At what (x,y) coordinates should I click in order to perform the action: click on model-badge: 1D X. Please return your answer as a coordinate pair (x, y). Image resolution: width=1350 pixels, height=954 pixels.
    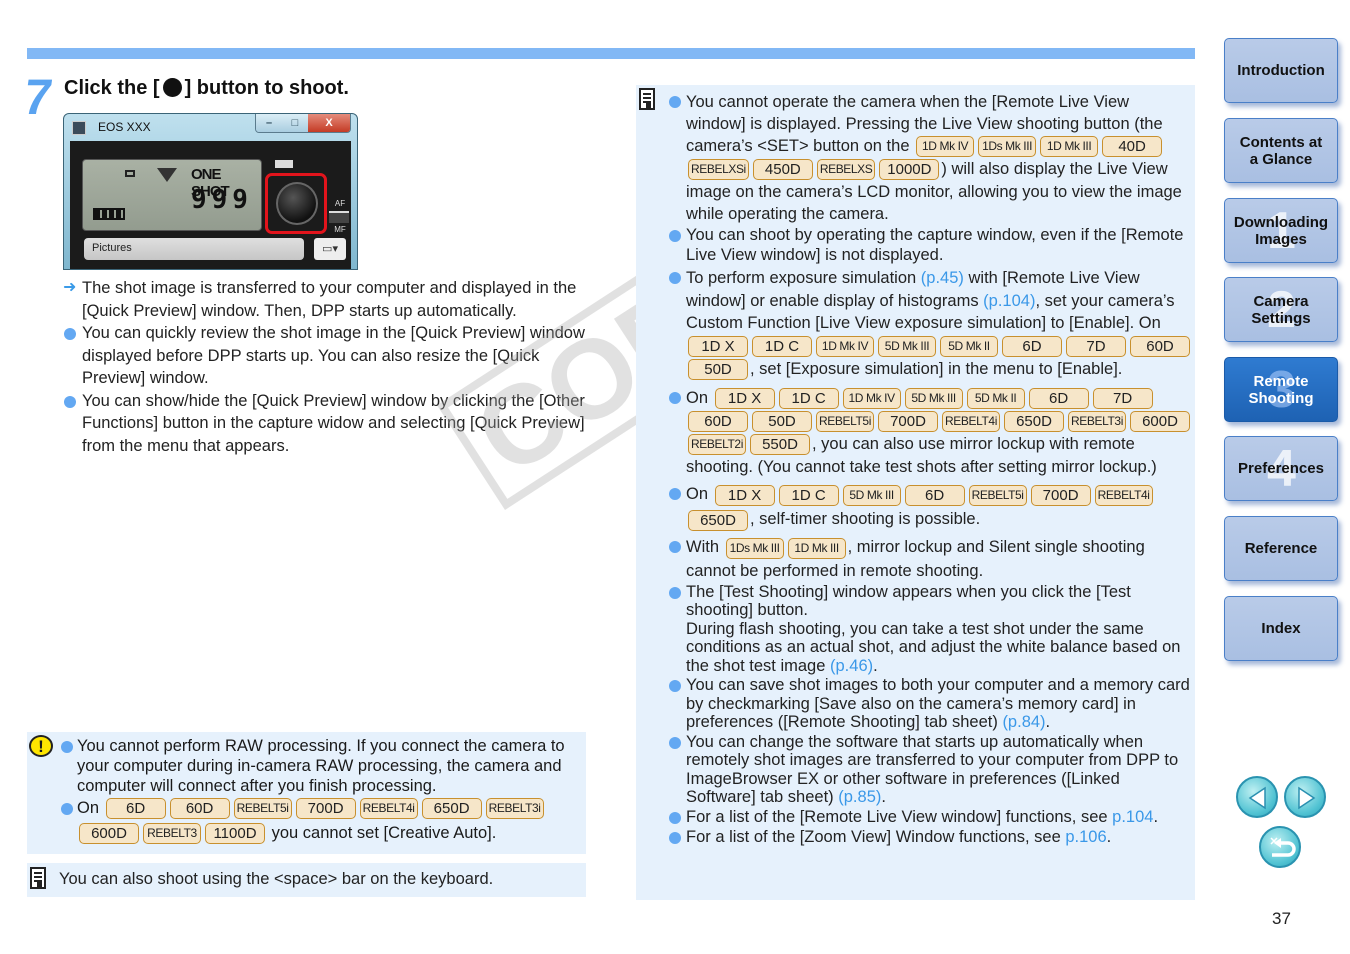
    Looking at the image, I should click on (744, 495).